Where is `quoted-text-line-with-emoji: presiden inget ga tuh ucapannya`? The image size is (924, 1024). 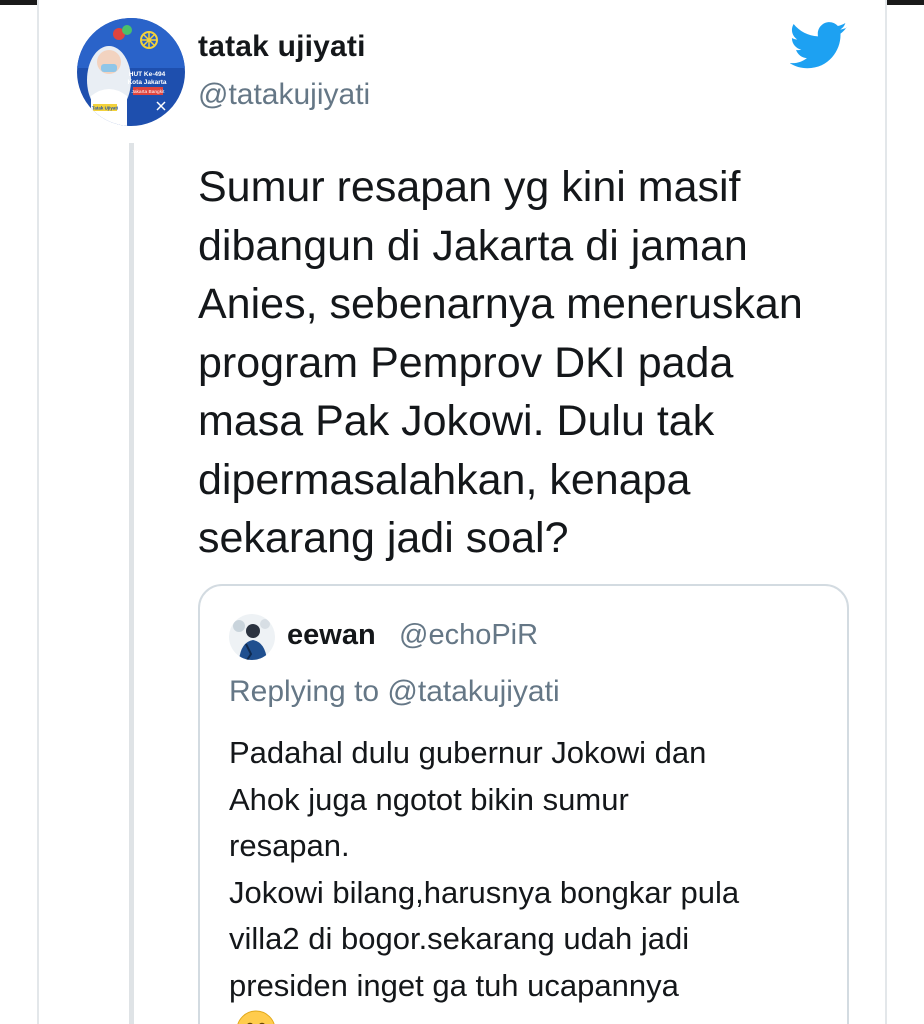 quoted-text-line-with-emoji: presiden inget ga tuh ucapannya is located at coordinates (534, 993).